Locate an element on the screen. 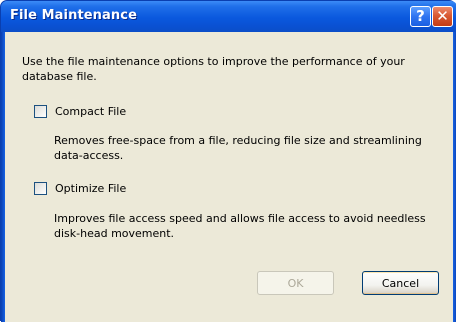  title-bar: File Maintenance ? ✕ is located at coordinates (228, 16).